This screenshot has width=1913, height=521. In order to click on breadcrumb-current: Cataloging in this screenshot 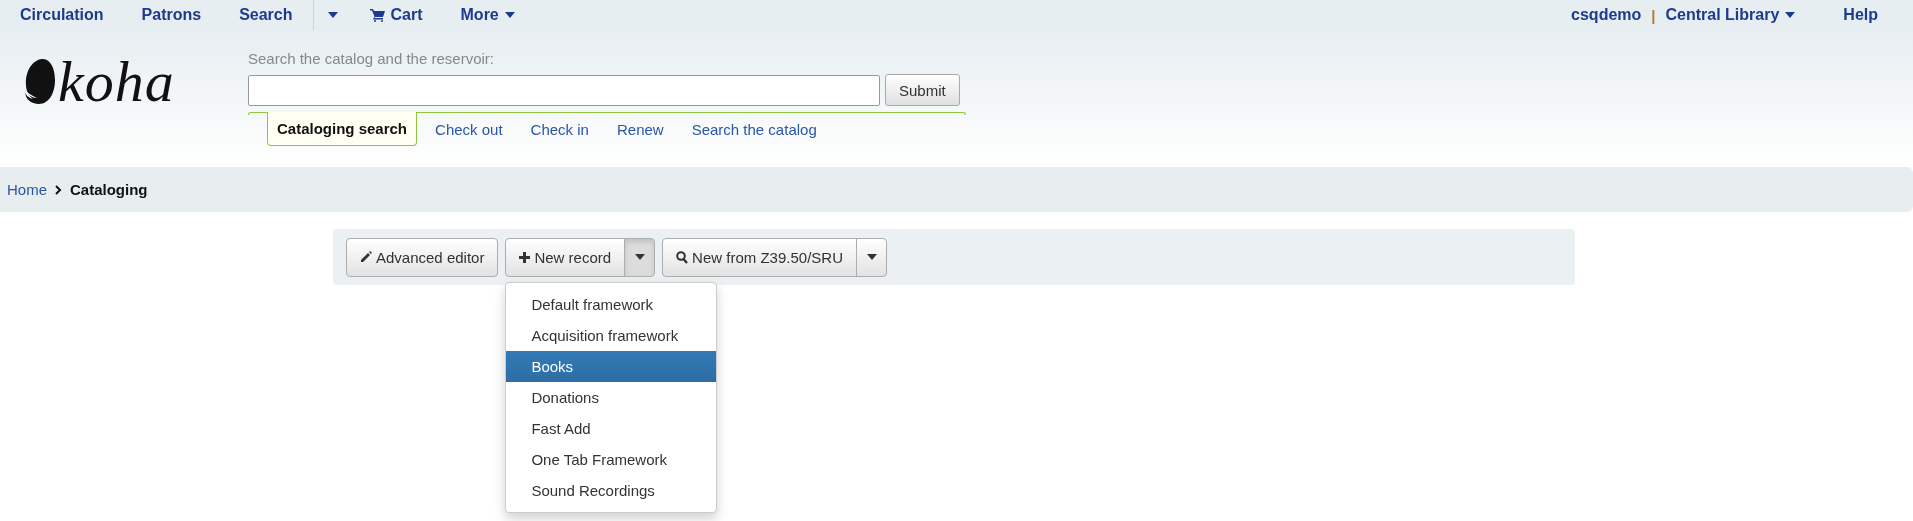, I will do `click(109, 189)`.